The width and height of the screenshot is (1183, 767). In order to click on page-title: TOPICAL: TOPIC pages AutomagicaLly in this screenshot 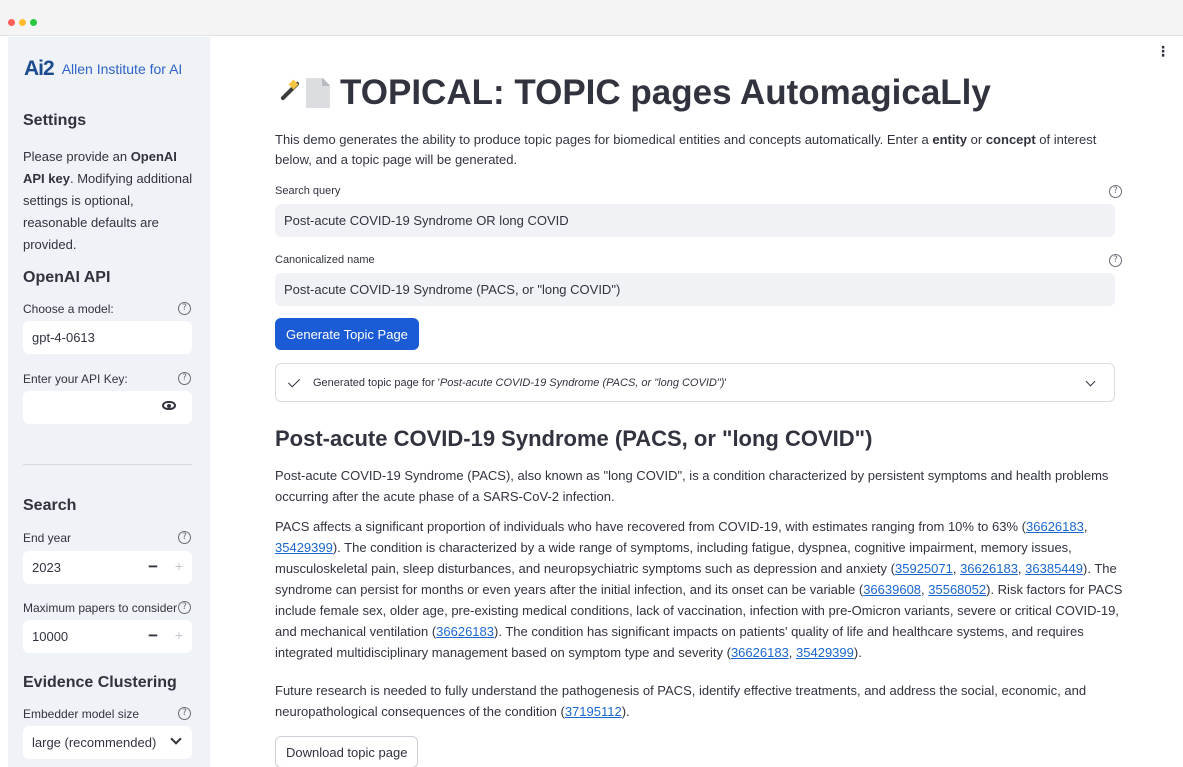, I will do `click(632, 93)`.